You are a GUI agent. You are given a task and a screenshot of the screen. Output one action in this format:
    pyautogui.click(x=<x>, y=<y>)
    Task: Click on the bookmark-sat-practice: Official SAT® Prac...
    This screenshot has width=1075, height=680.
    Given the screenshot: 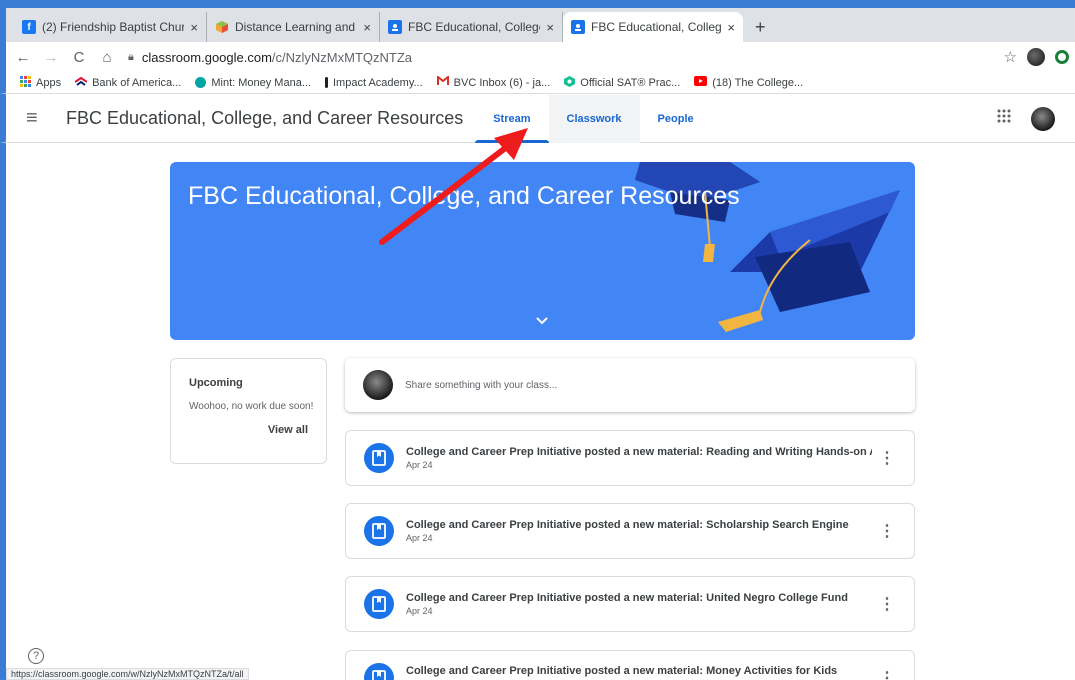 What is the action you would take?
    pyautogui.click(x=622, y=82)
    